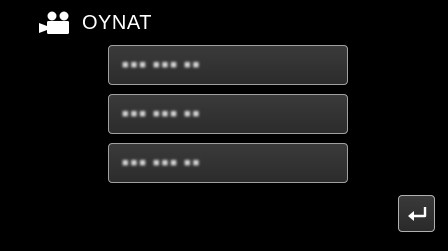 The height and width of the screenshot is (251, 448). I want to click on back-button, so click(416, 213).